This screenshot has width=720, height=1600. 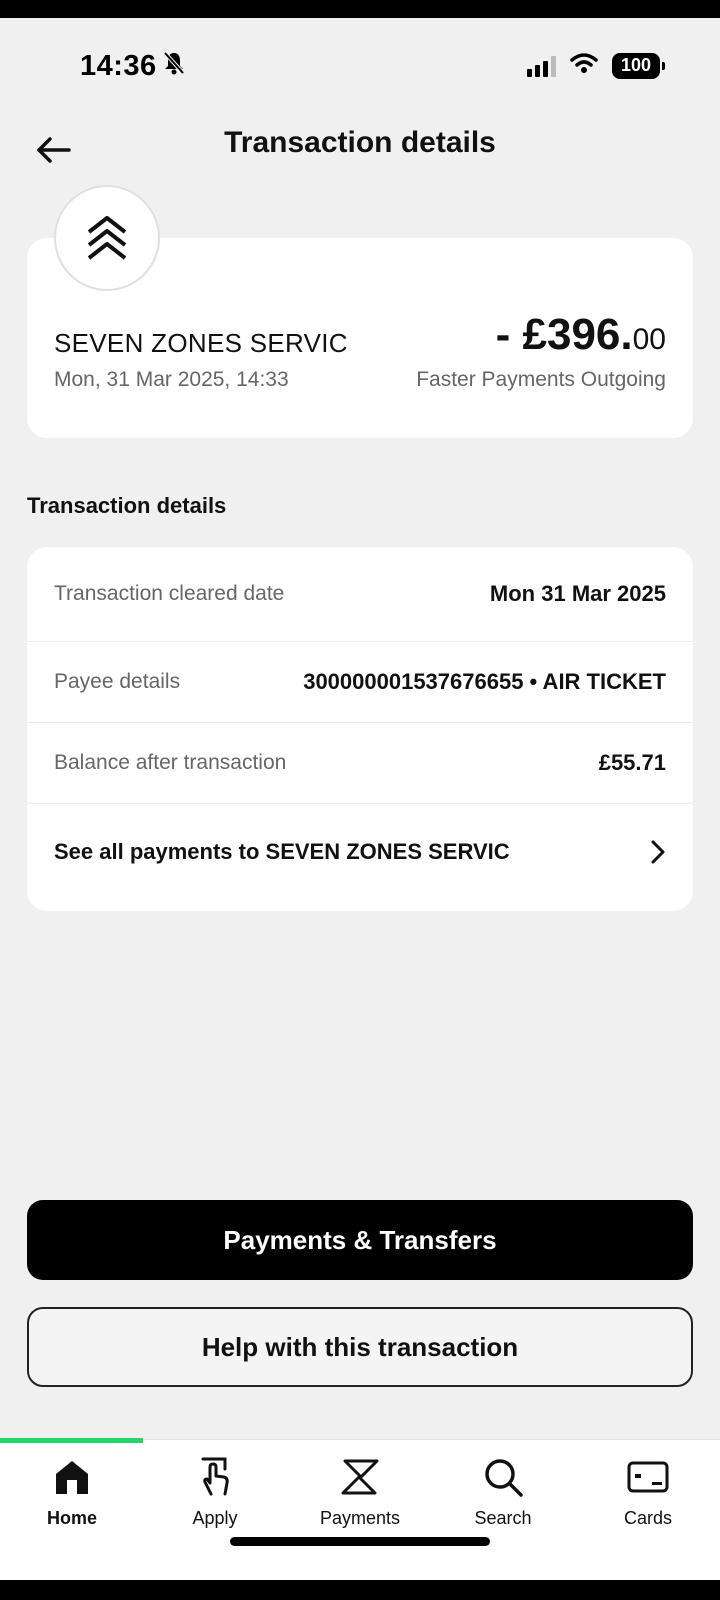 What do you see at coordinates (577, 593) in the screenshot?
I see `detail-value: Mon 31 Mar 2025` at bounding box center [577, 593].